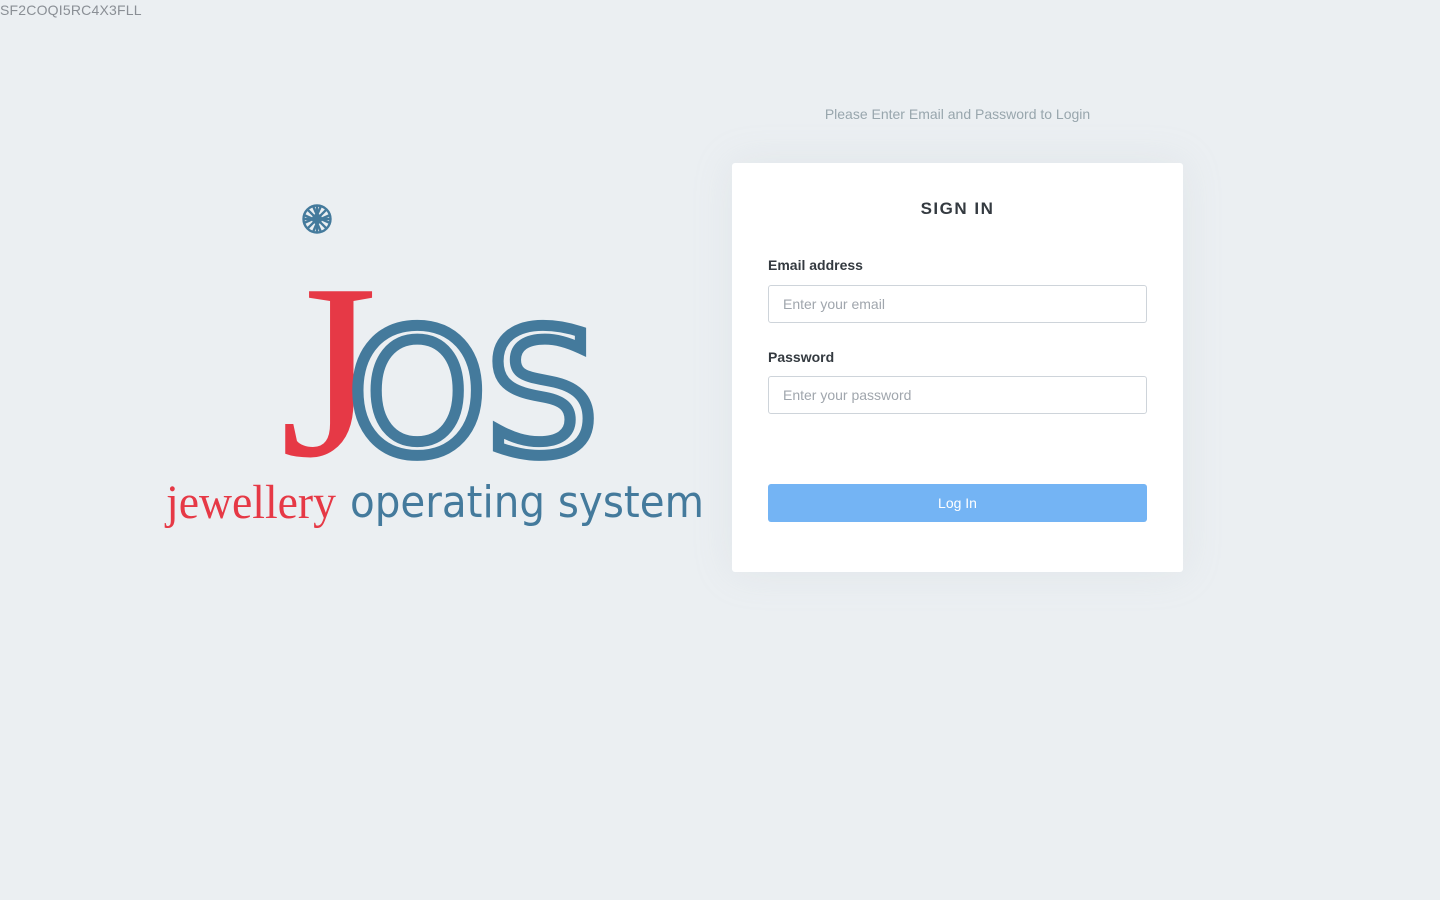 This screenshot has width=1440, height=900. I want to click on jewel-icon, so click(317, 219).